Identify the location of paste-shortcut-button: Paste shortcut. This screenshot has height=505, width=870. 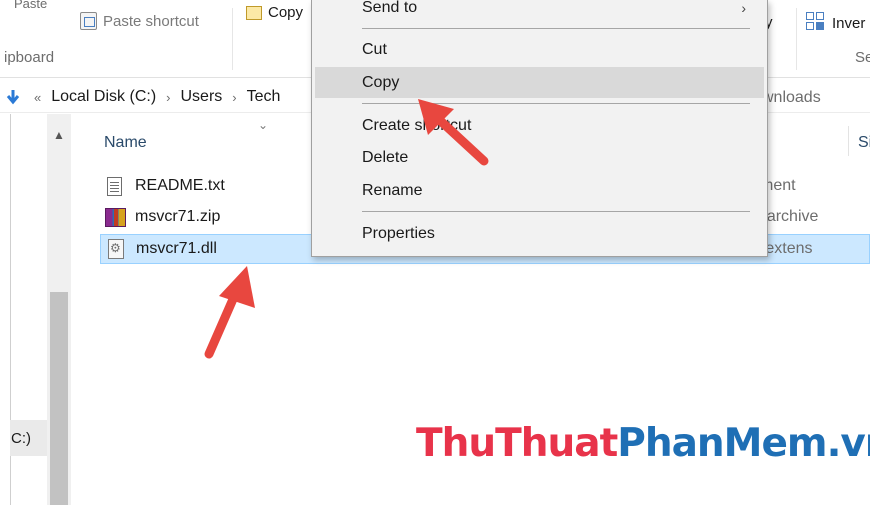
(139, 21).